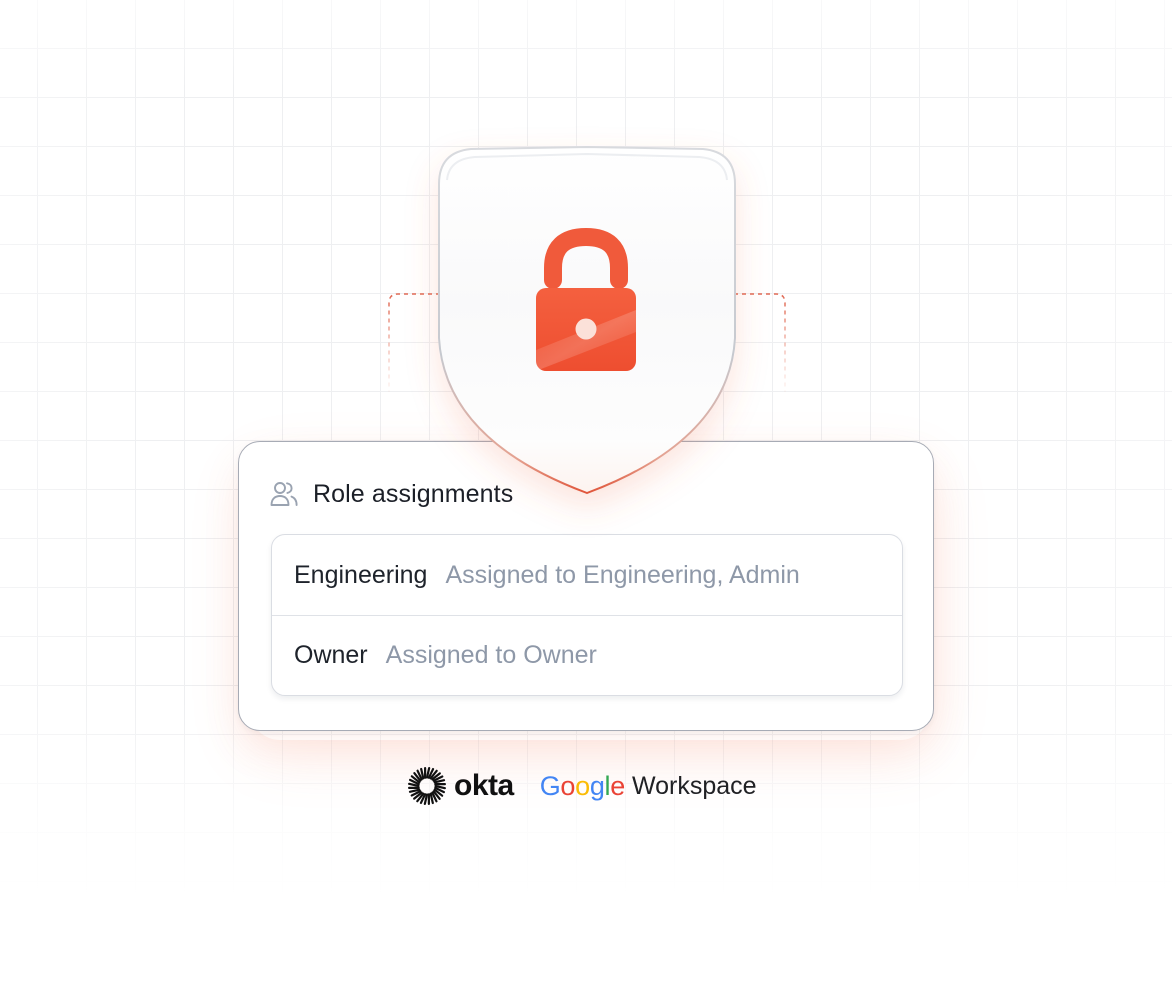  Describe the element at coordinates (622, 574) in the screenshot. I see `role-description: Assigned to Engineering, Admin` at that location.